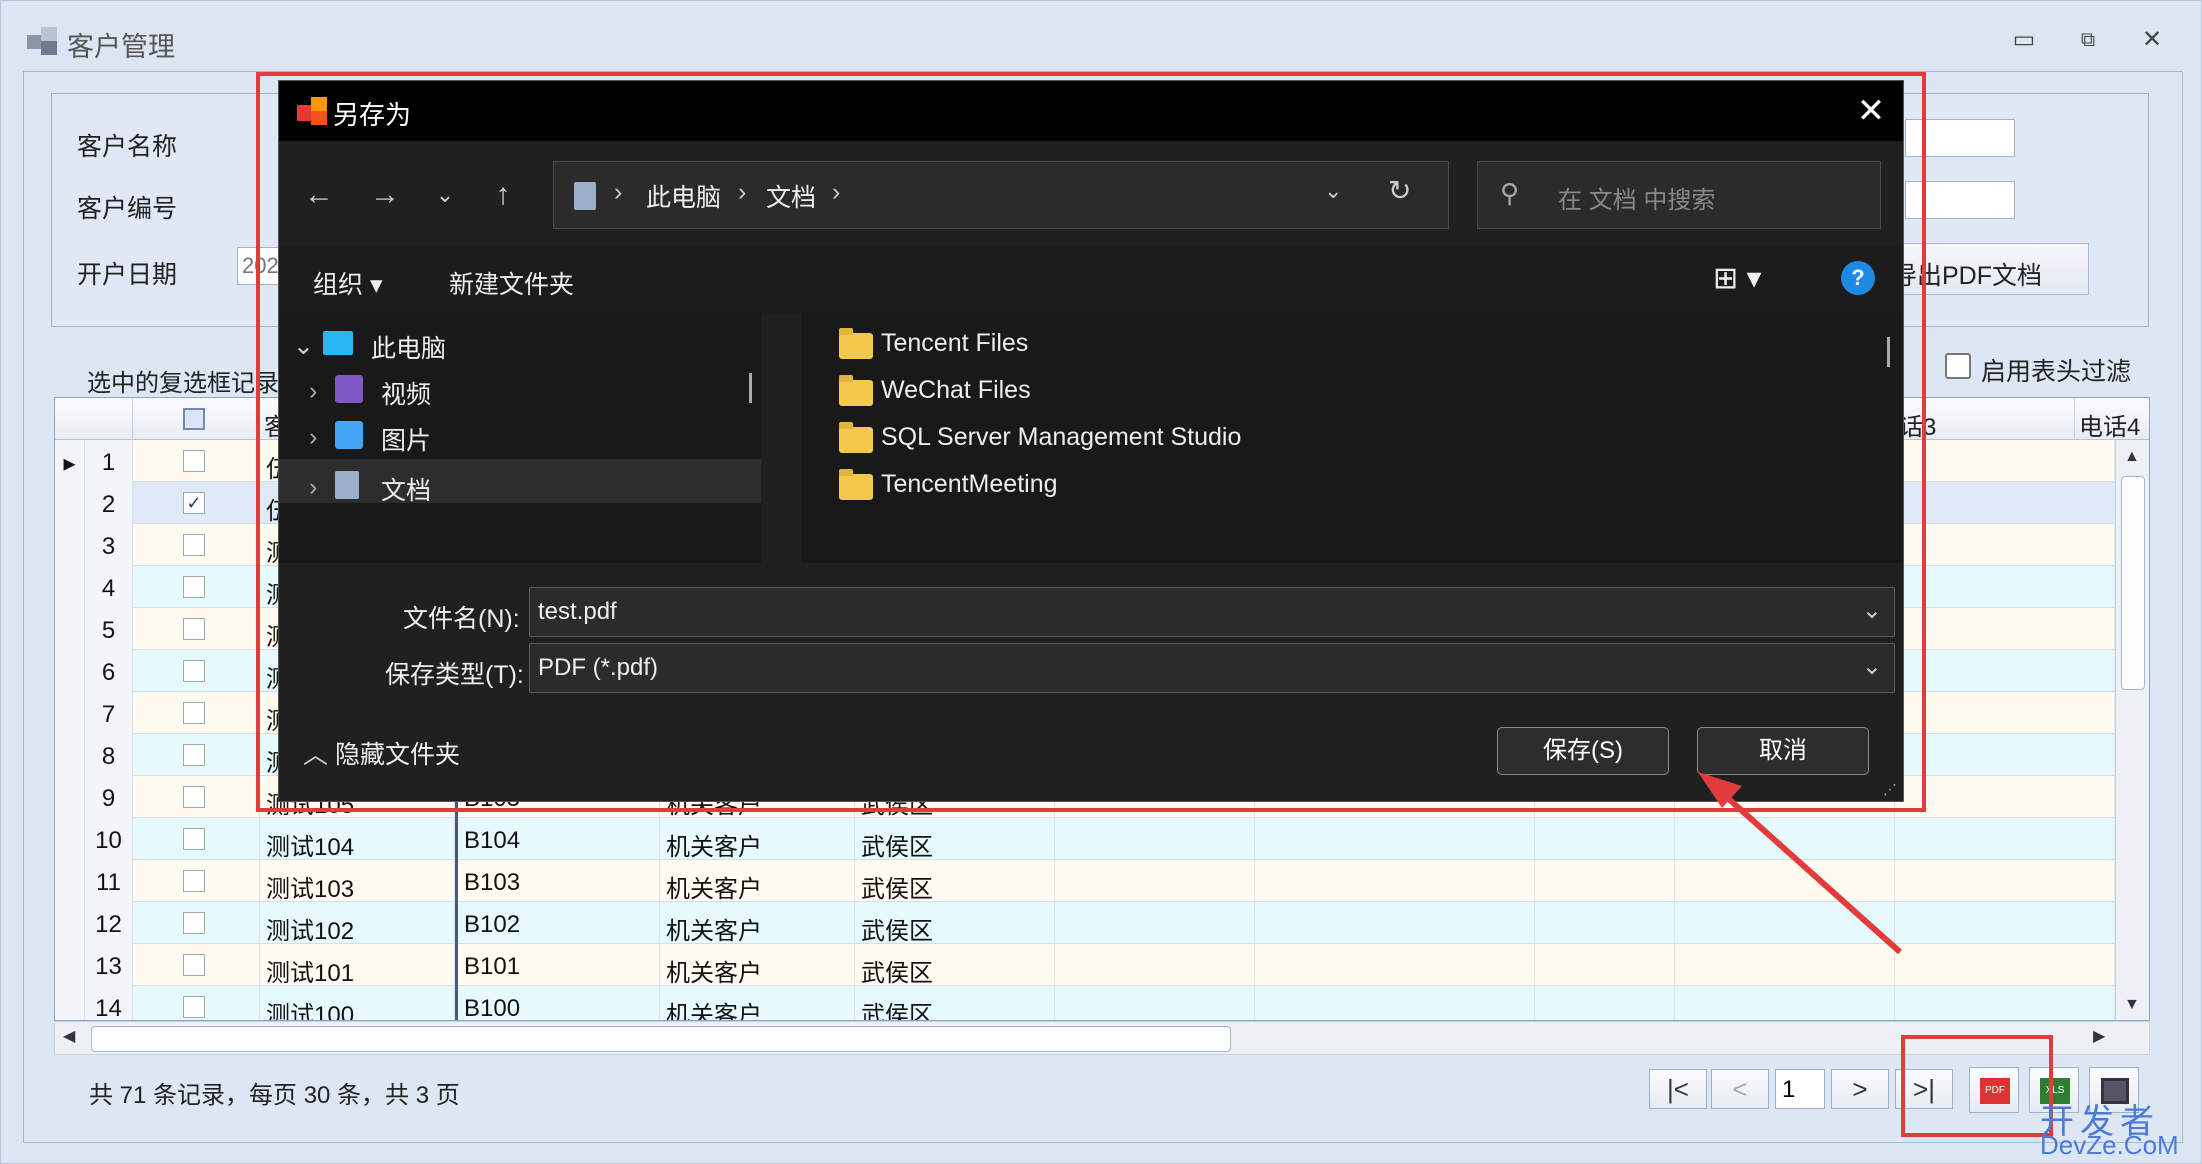 This screenshot has width=2202, height=1164. Describe the element at coordinates (2088, 40) in the screenshot. I see `maximize-icon: ⧉` at that location.